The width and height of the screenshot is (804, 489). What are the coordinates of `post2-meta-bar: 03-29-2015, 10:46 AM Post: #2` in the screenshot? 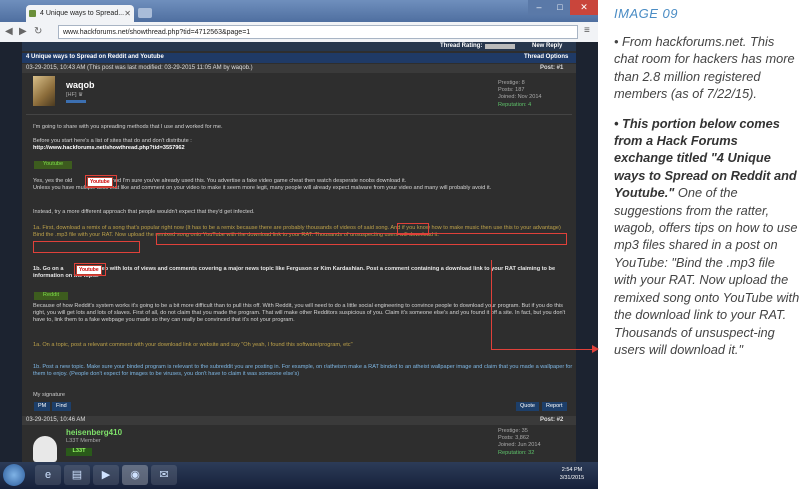 It's located at (299, 420).